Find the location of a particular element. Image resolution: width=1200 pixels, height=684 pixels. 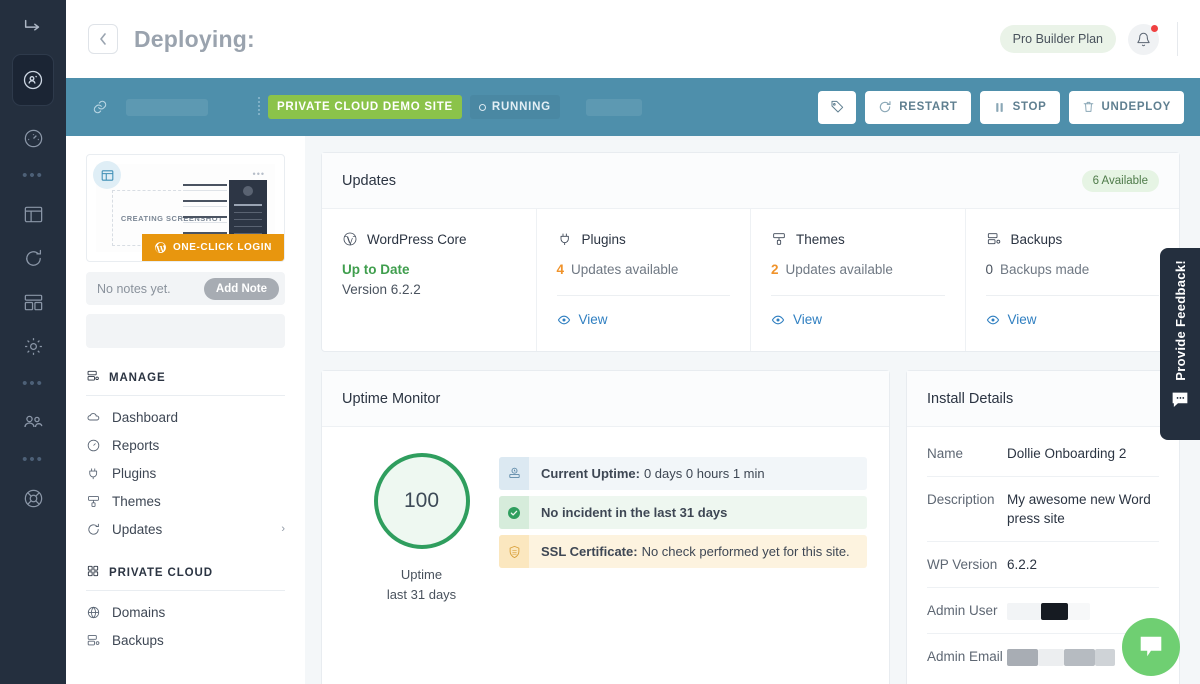

cloud-icon is located at coordinates (93, 417).